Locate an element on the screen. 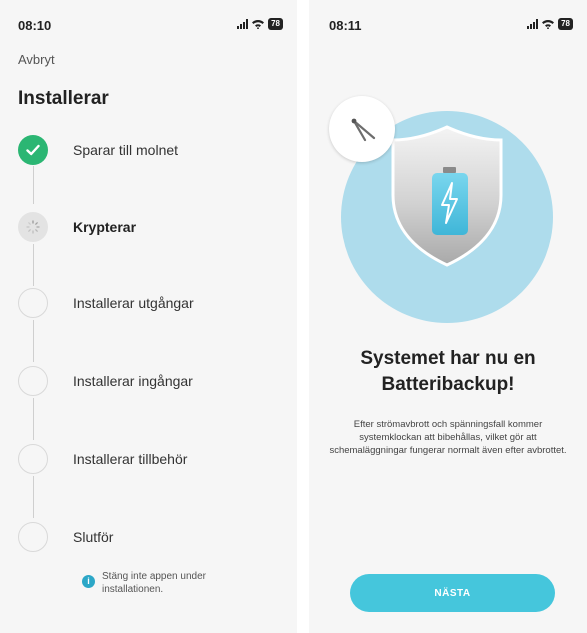 The image size is (587, 633). info-icon: i is located at coordinates (88, 581).